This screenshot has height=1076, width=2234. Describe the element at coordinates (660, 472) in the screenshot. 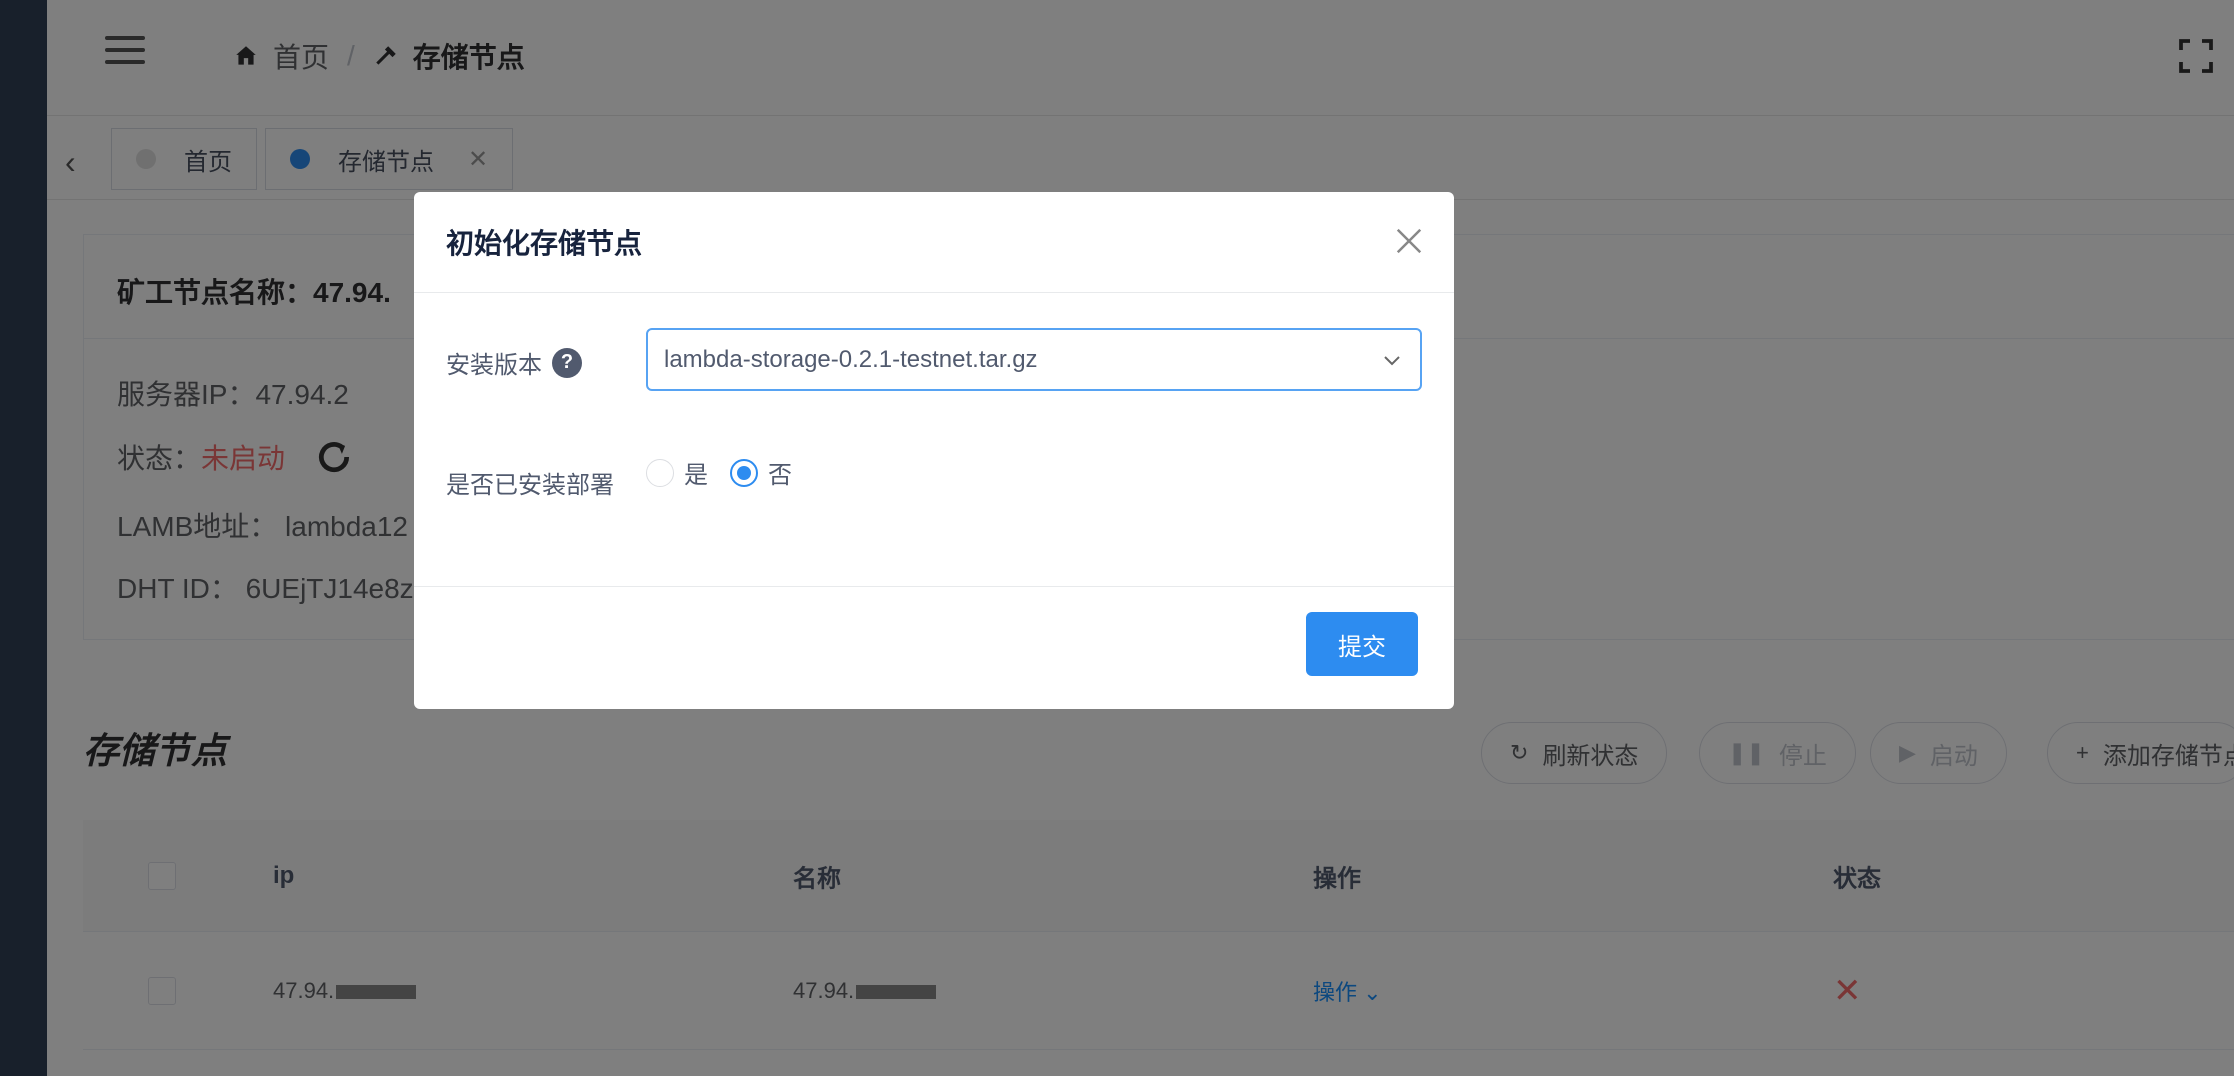

I see `radio-yes-circle` at that location.